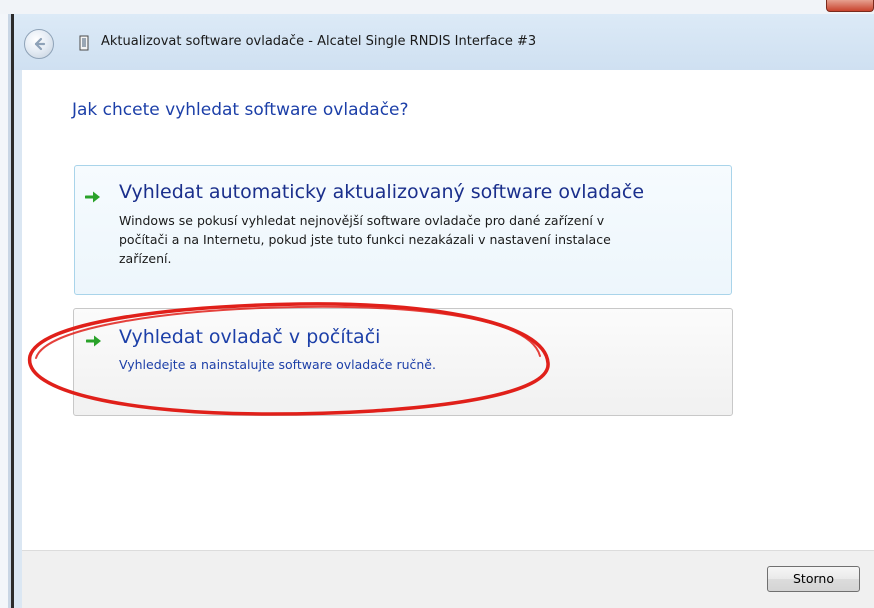 Image resolution: width=874 pixels, height=608 pixels. What do you see at coordinates (145, 258) in the screenshot?
I see `option-description-line: zařízení.` at bounding box center [145, 258].